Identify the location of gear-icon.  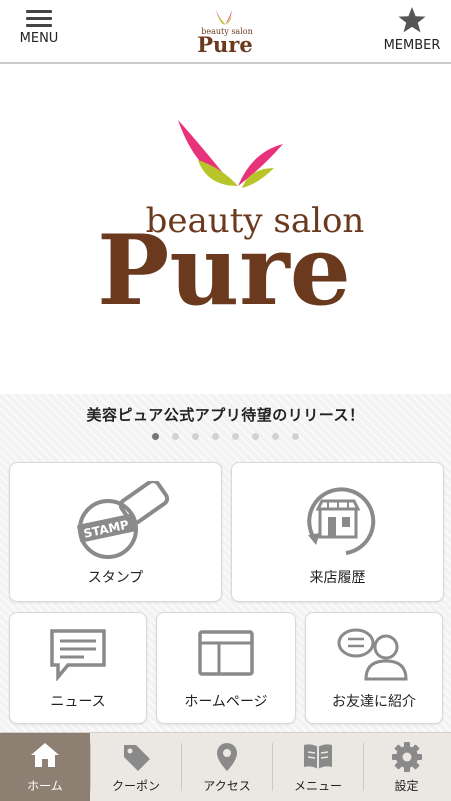
(407, 757).